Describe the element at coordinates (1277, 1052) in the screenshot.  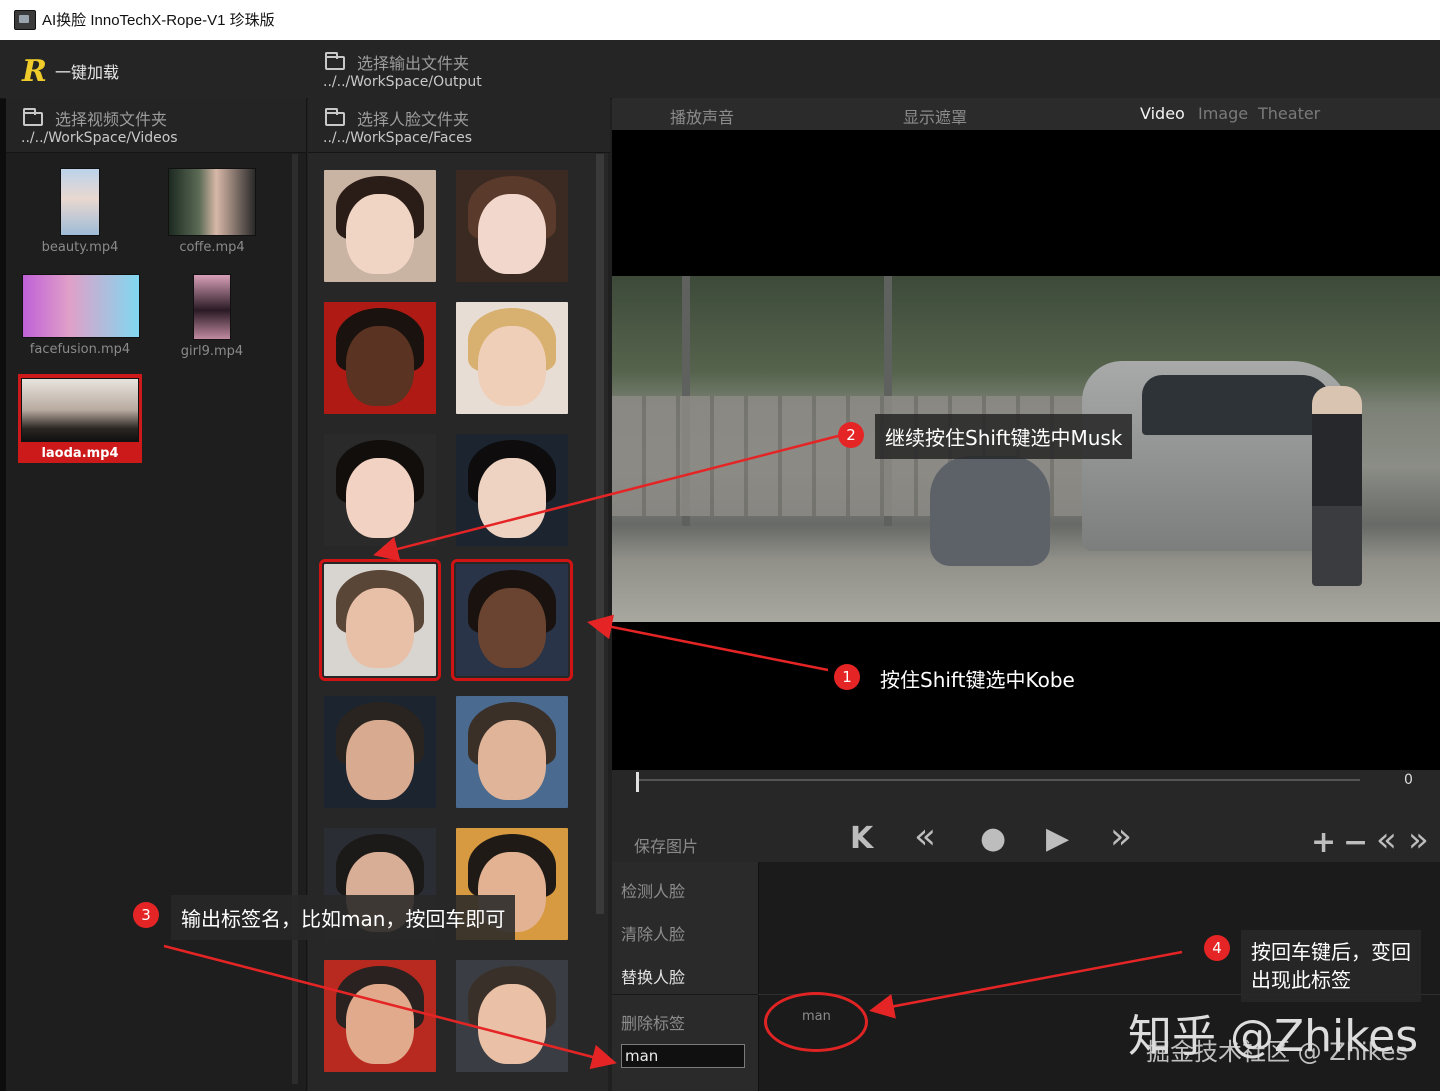
I see `watermark-juejin: 掘金技术社区 @ Zhikes` at that location.